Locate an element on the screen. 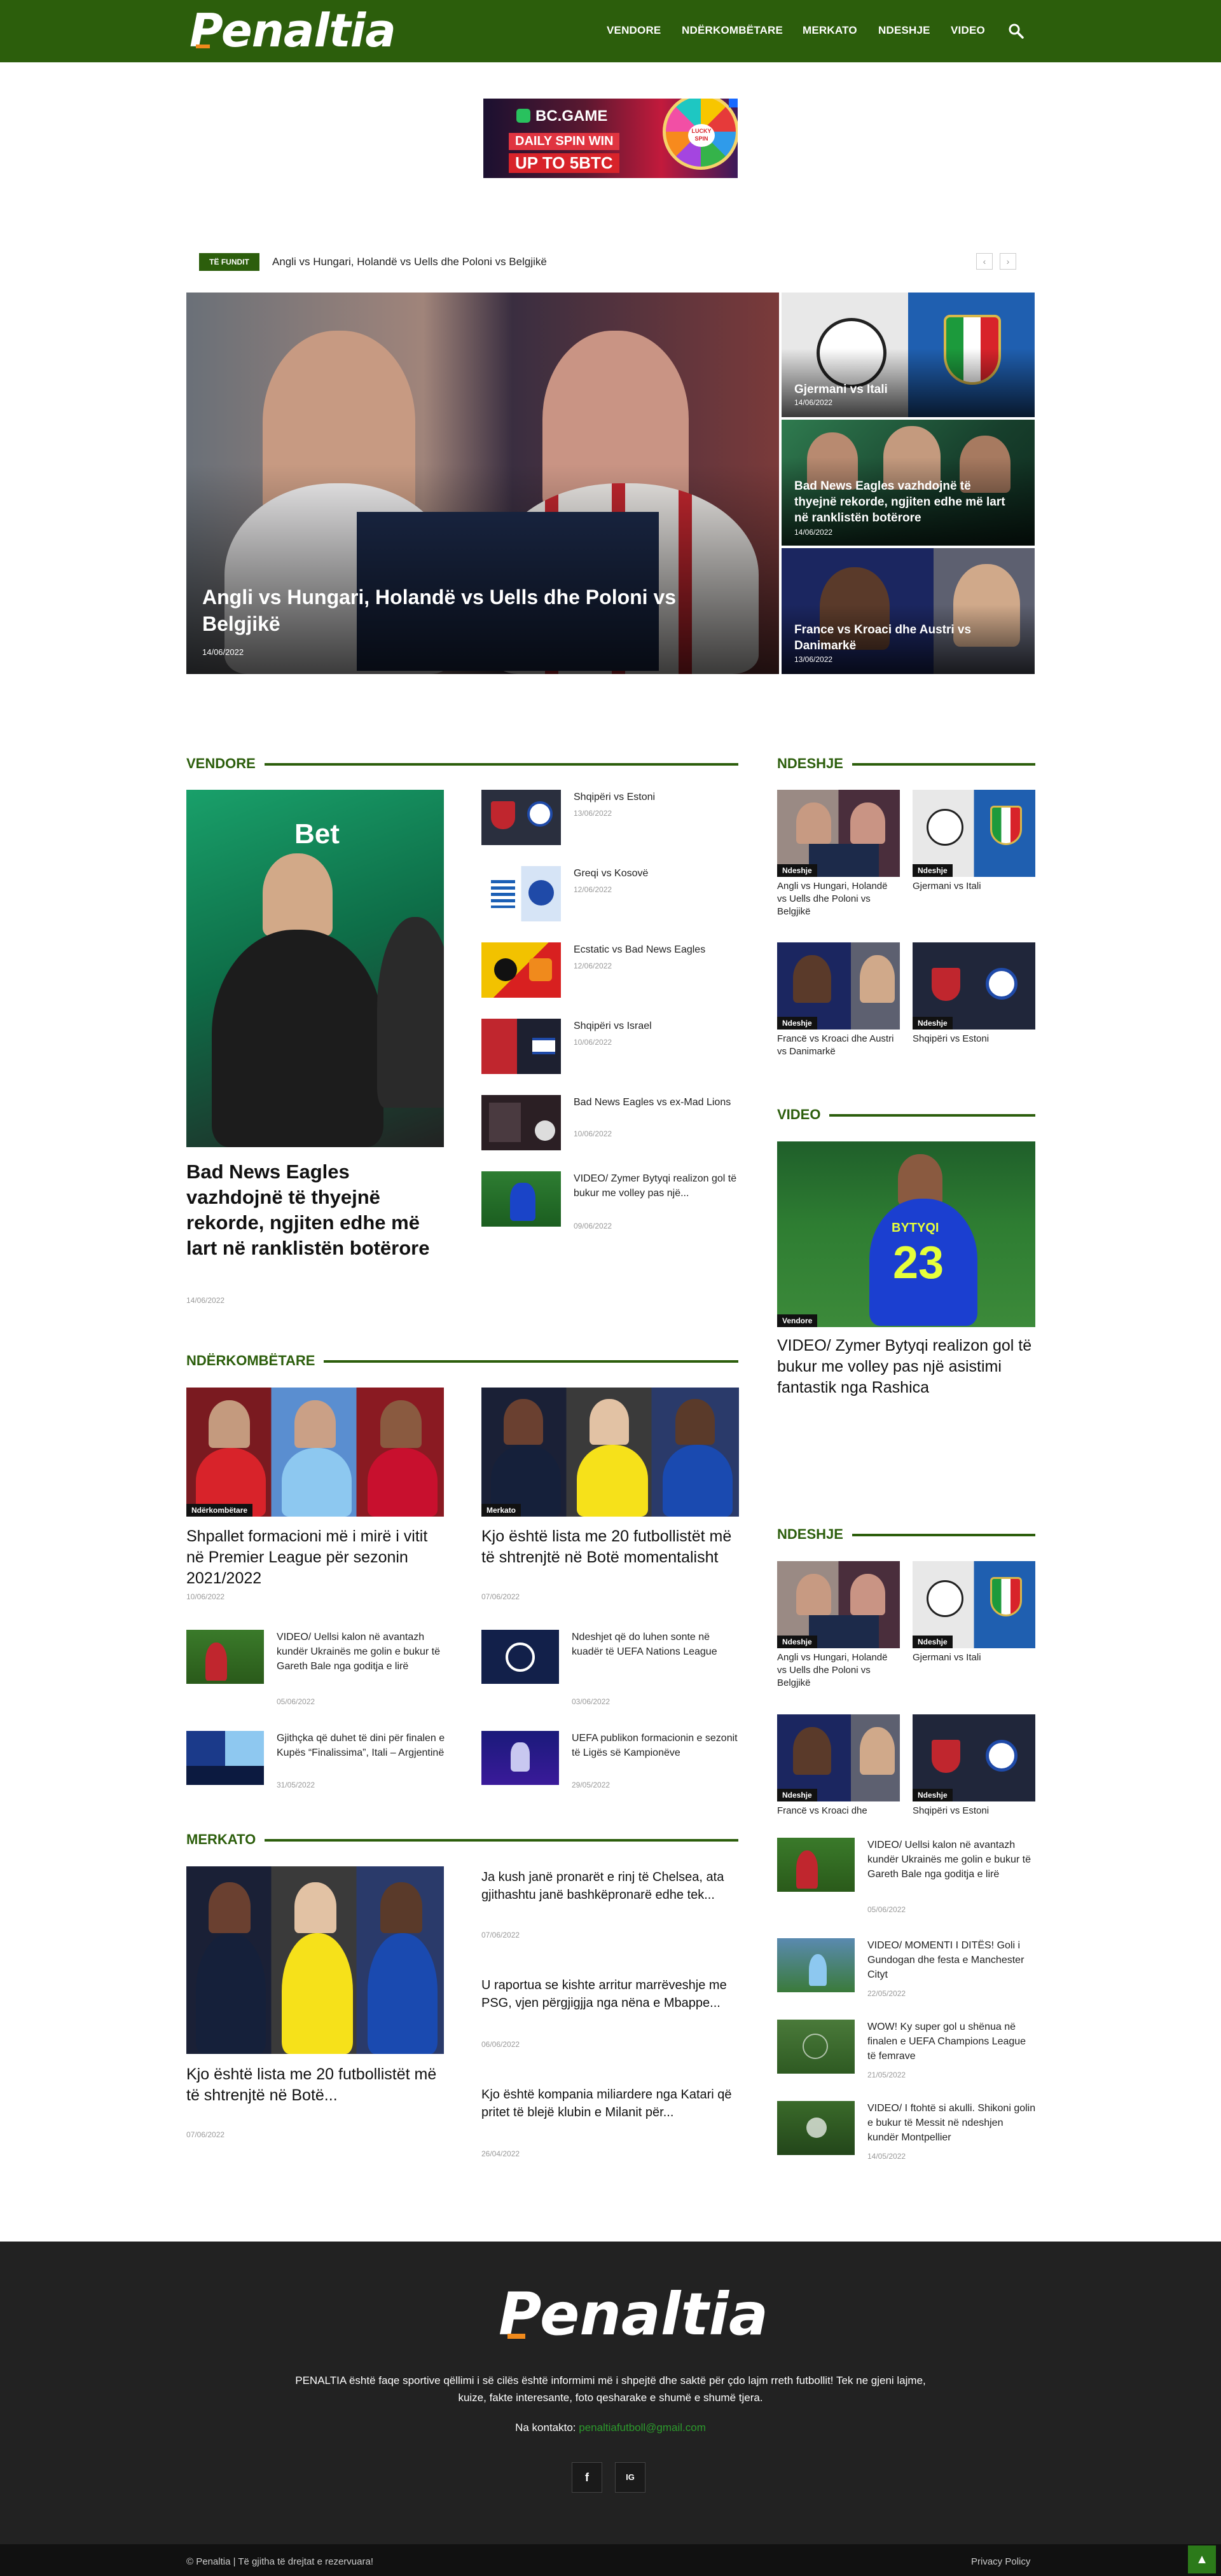  merkato-main-image is located at coordinates (315, 1960).